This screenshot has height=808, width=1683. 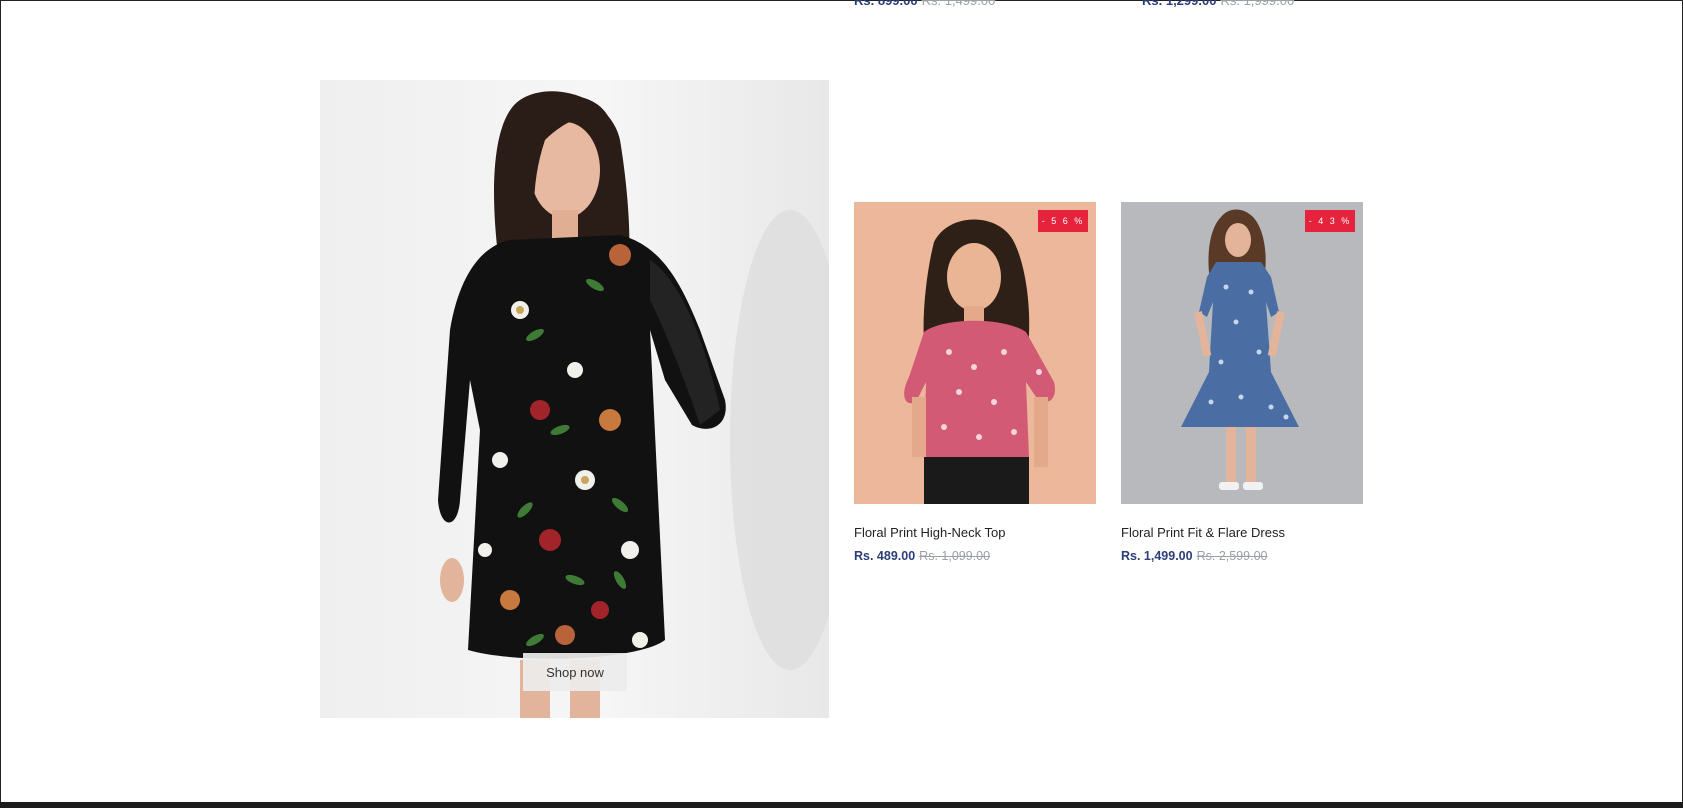 I want to click on blue-dress-model-image, so click(x=1242, y=353).